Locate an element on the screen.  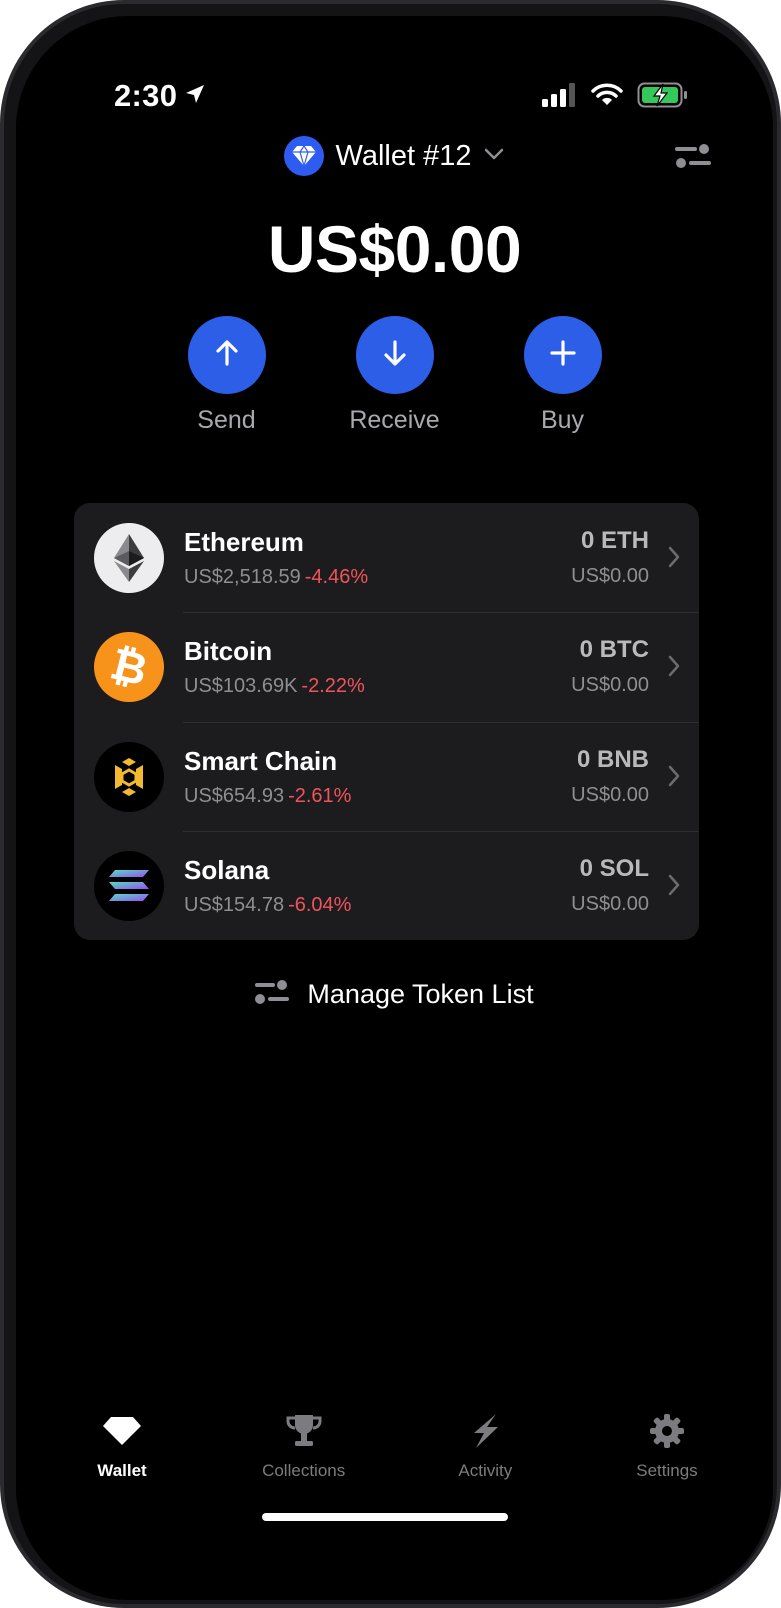
status-time: 2:30 is located at coordinates (160, 96).